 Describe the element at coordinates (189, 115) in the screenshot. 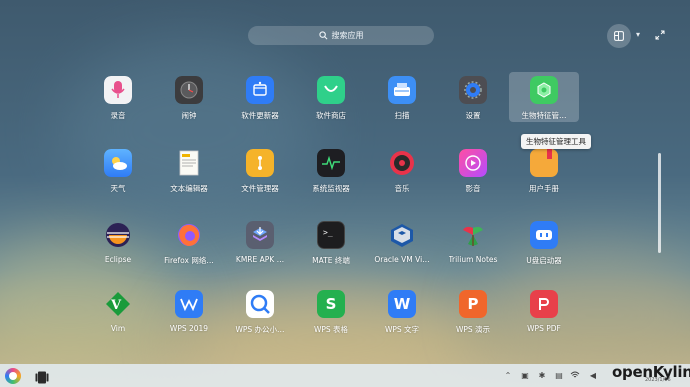

I see `app-label: 闹钟` at that location.